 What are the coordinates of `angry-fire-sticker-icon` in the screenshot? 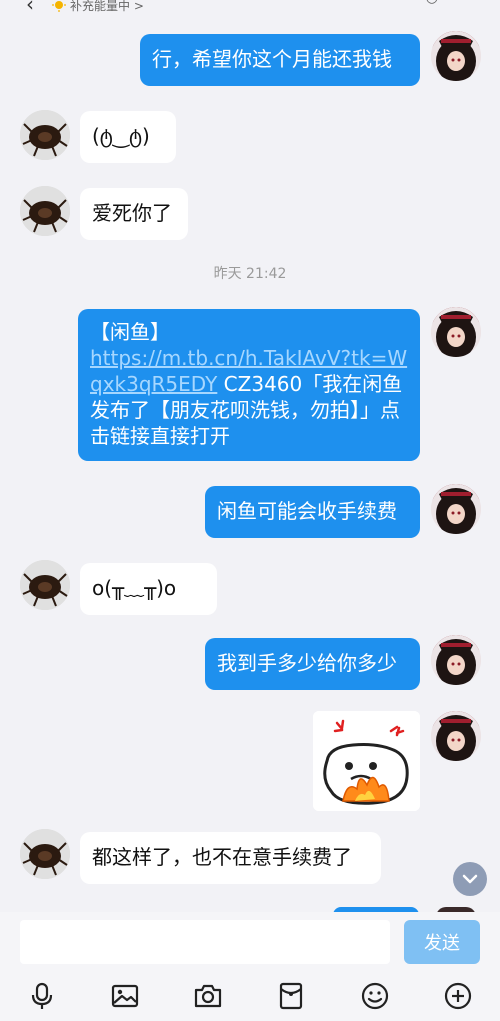 It's located at (366, 761).